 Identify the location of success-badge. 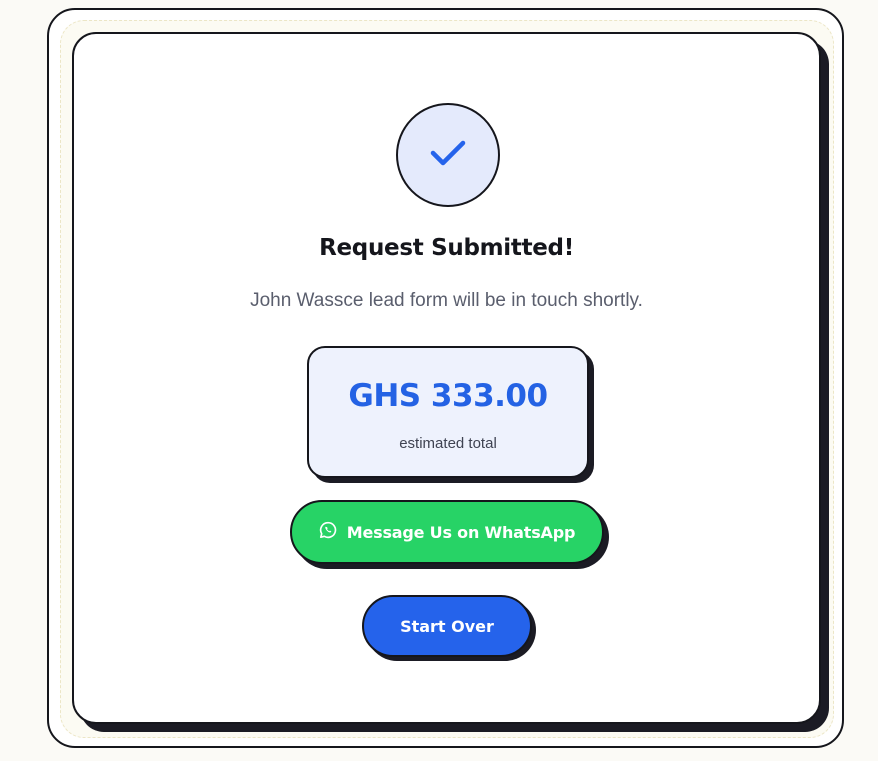
(448, 155).